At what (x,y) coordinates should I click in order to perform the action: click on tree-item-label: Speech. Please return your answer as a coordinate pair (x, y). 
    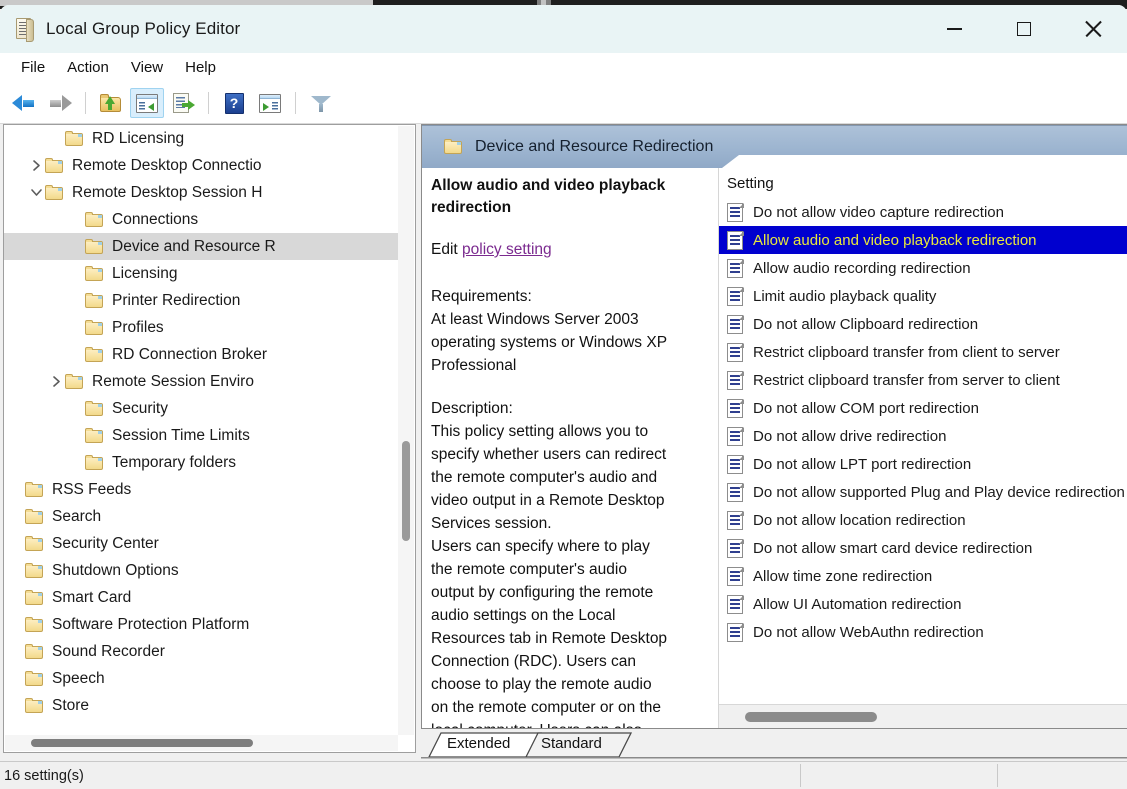
    Looking at the image, I should click on (78, 678).